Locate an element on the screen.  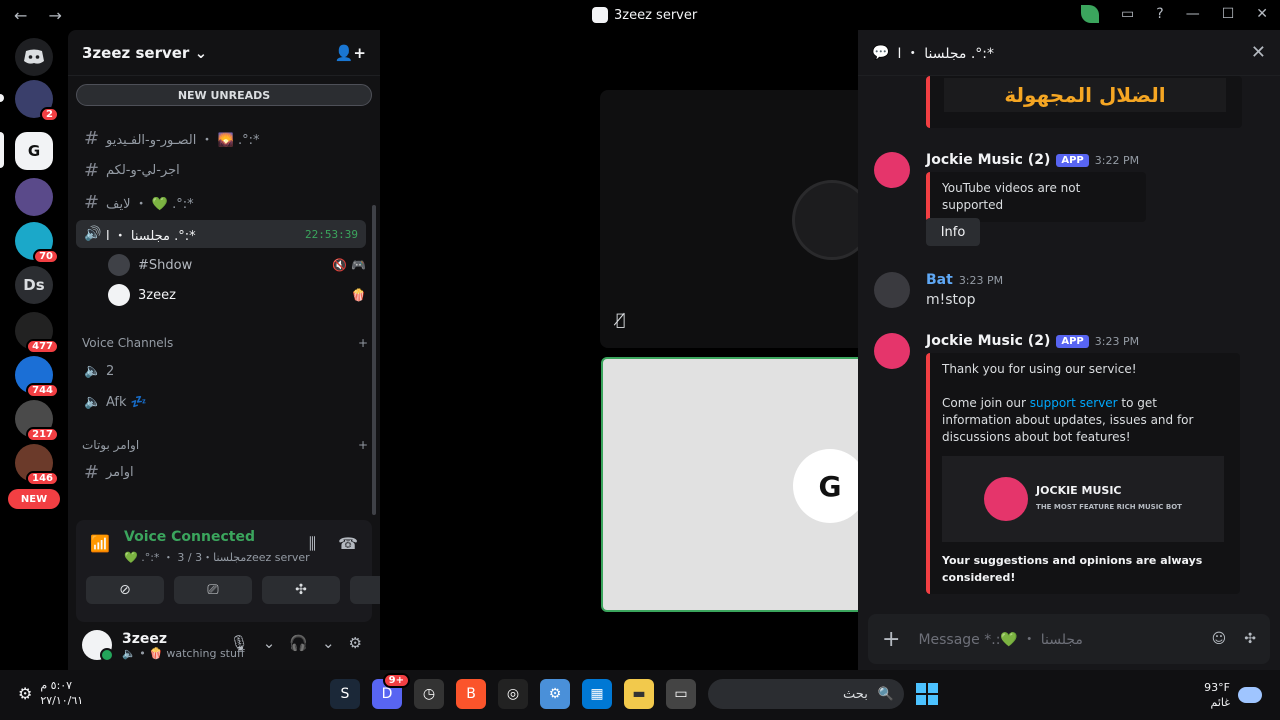
message-composer: + Message *.:💚 ・ مجلسنا ☺ ✣ is located at coordinates (1069, 639).